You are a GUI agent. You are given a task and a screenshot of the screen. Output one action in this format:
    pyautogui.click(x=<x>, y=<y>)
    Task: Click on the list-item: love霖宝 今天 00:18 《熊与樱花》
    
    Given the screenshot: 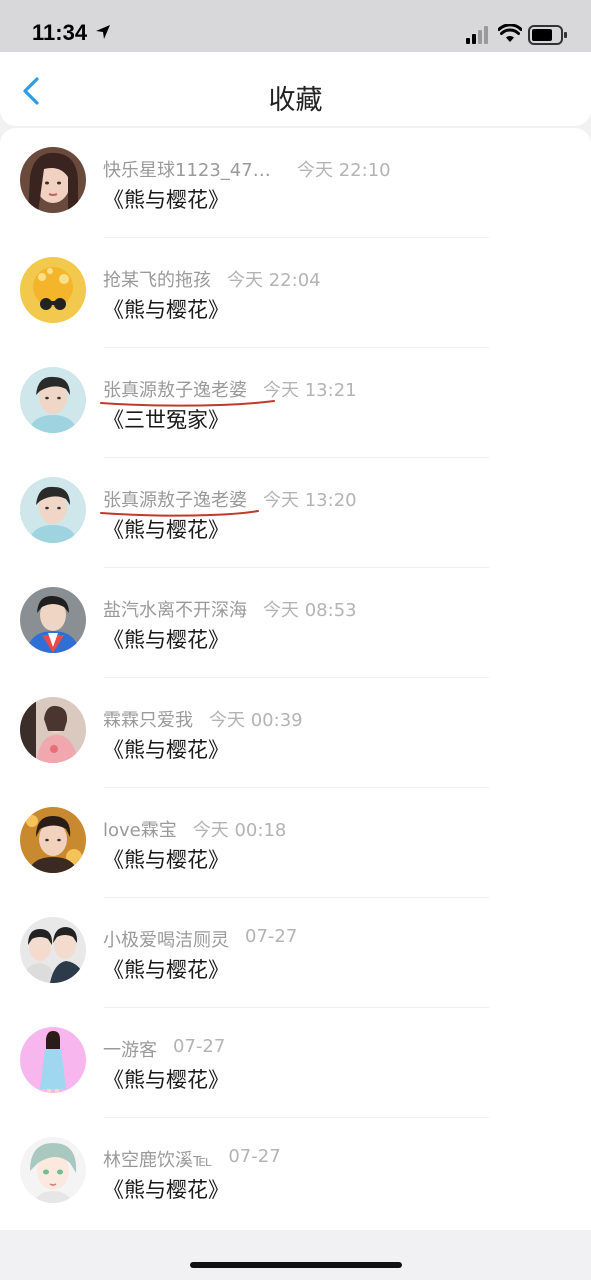 What is the action you would take?
    pyautogui.click(x=295, y=843)
    